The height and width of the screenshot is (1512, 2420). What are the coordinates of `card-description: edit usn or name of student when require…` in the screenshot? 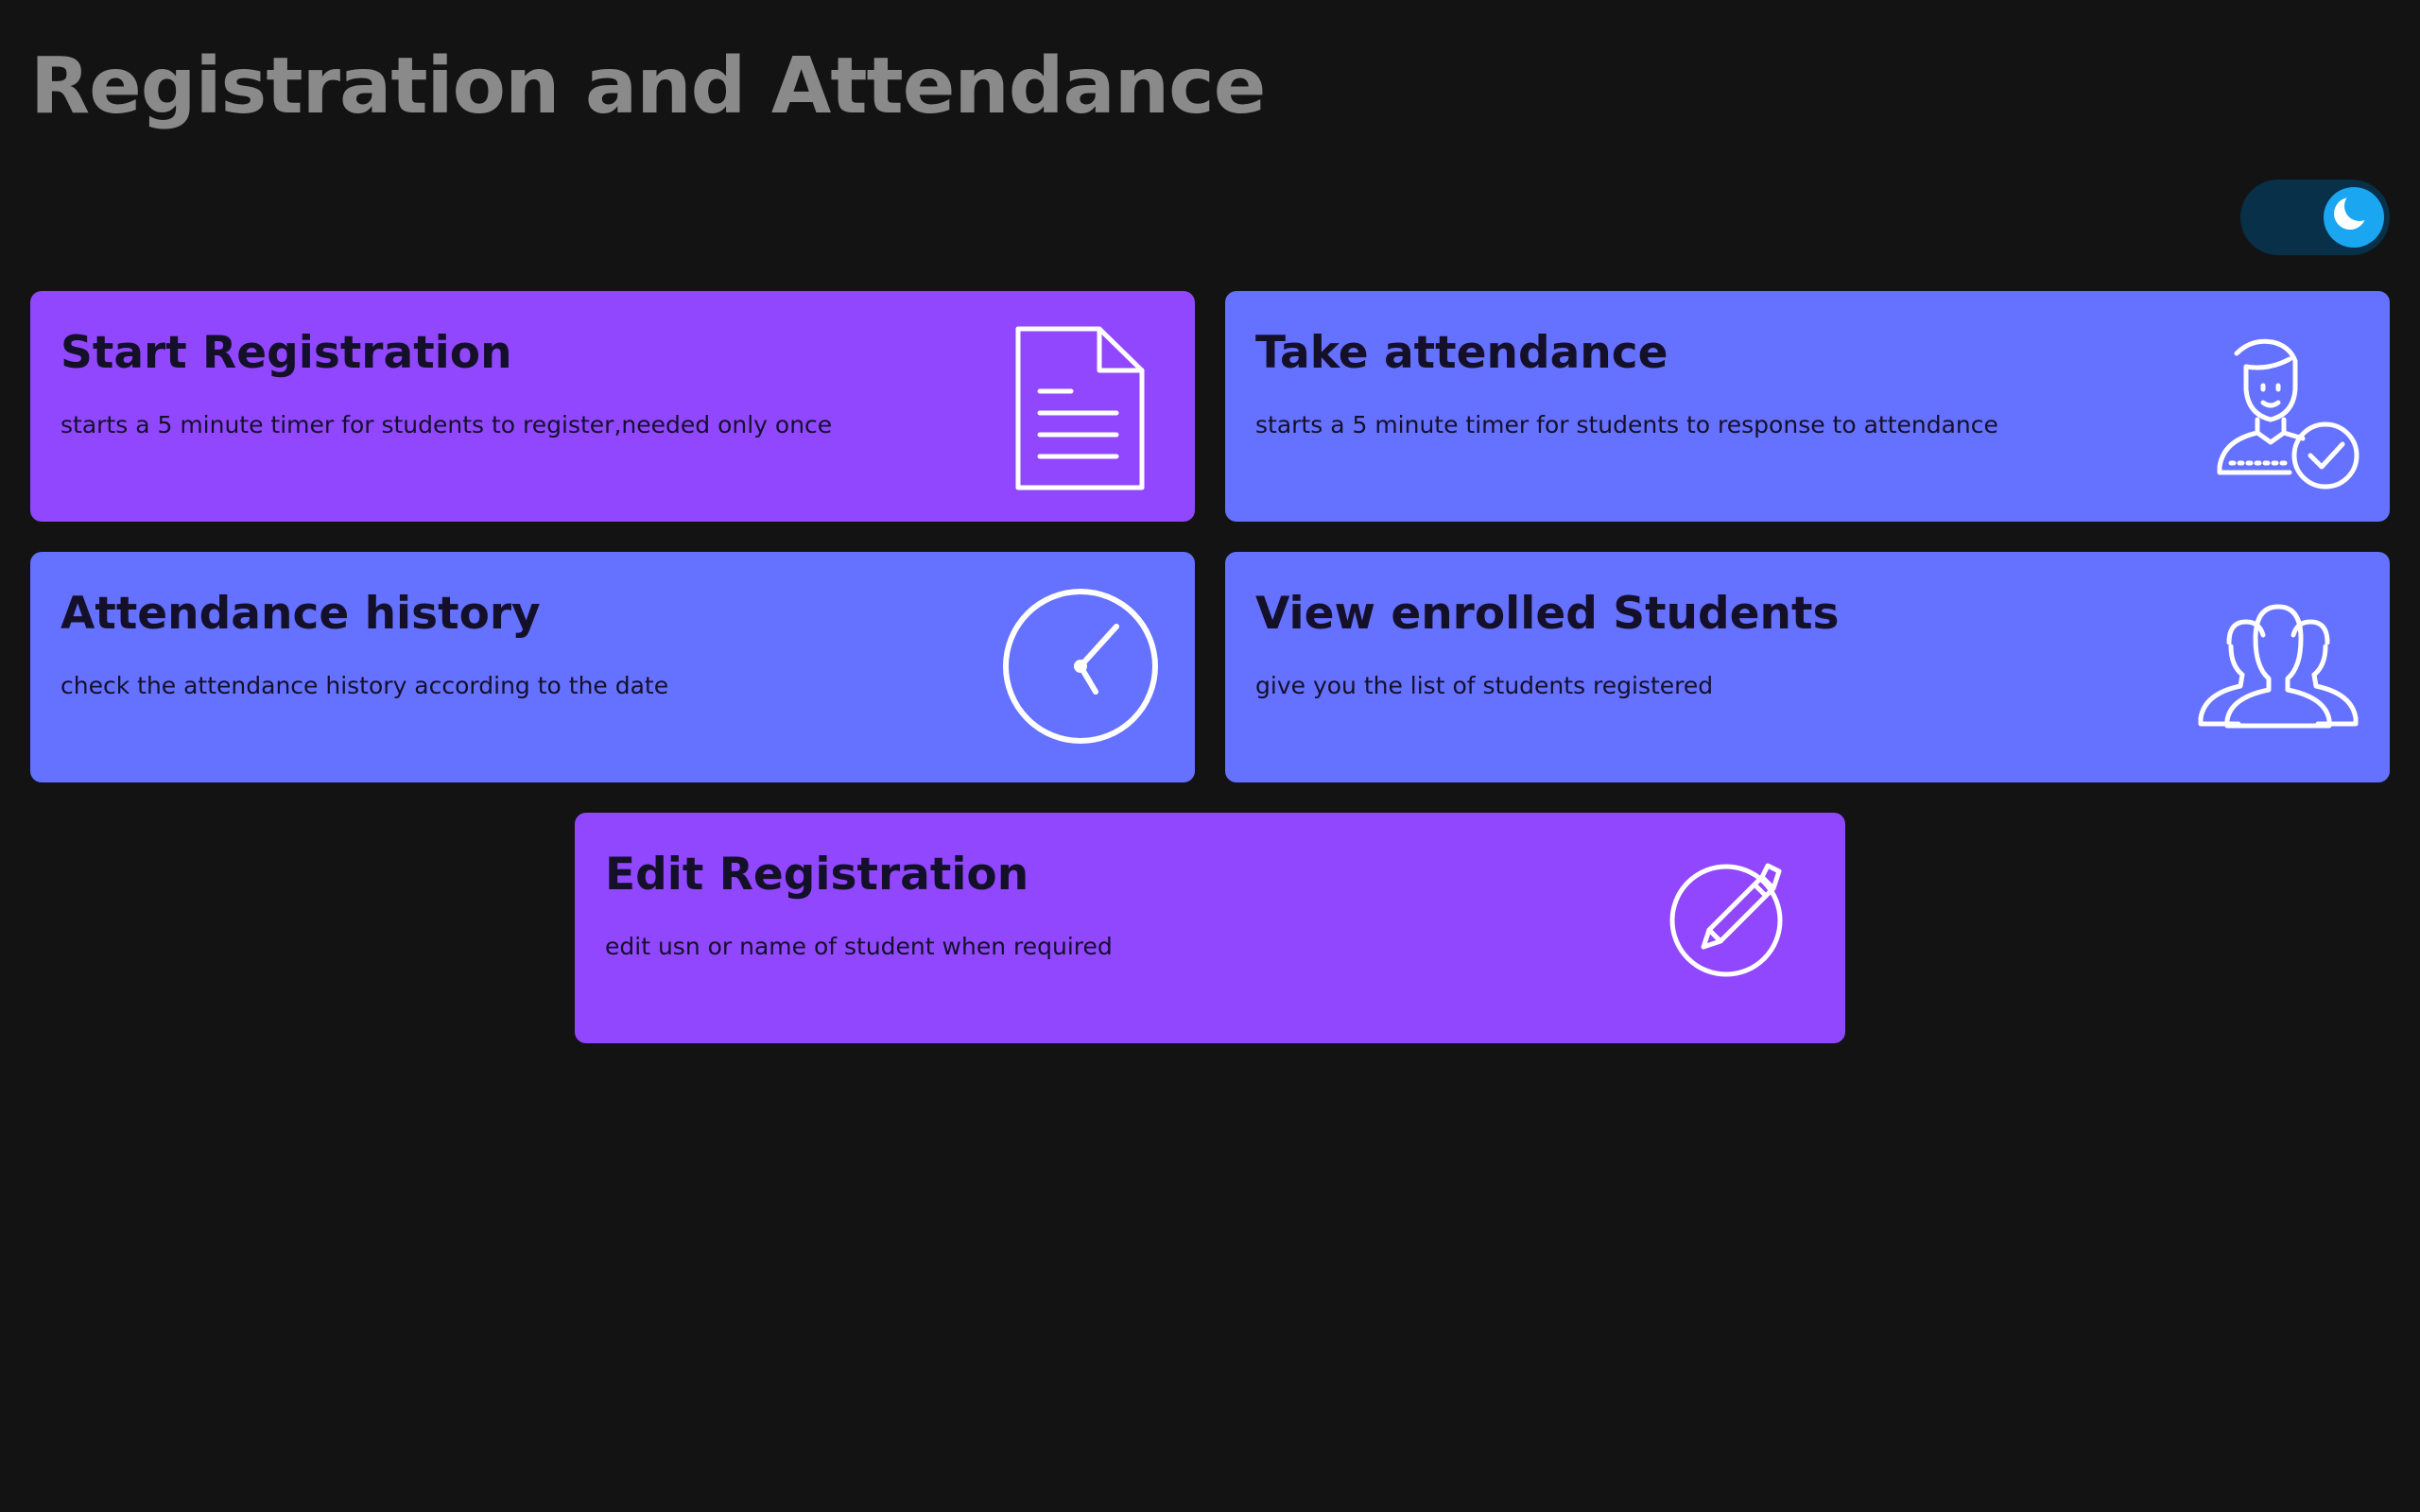 It's located at (859, 946).